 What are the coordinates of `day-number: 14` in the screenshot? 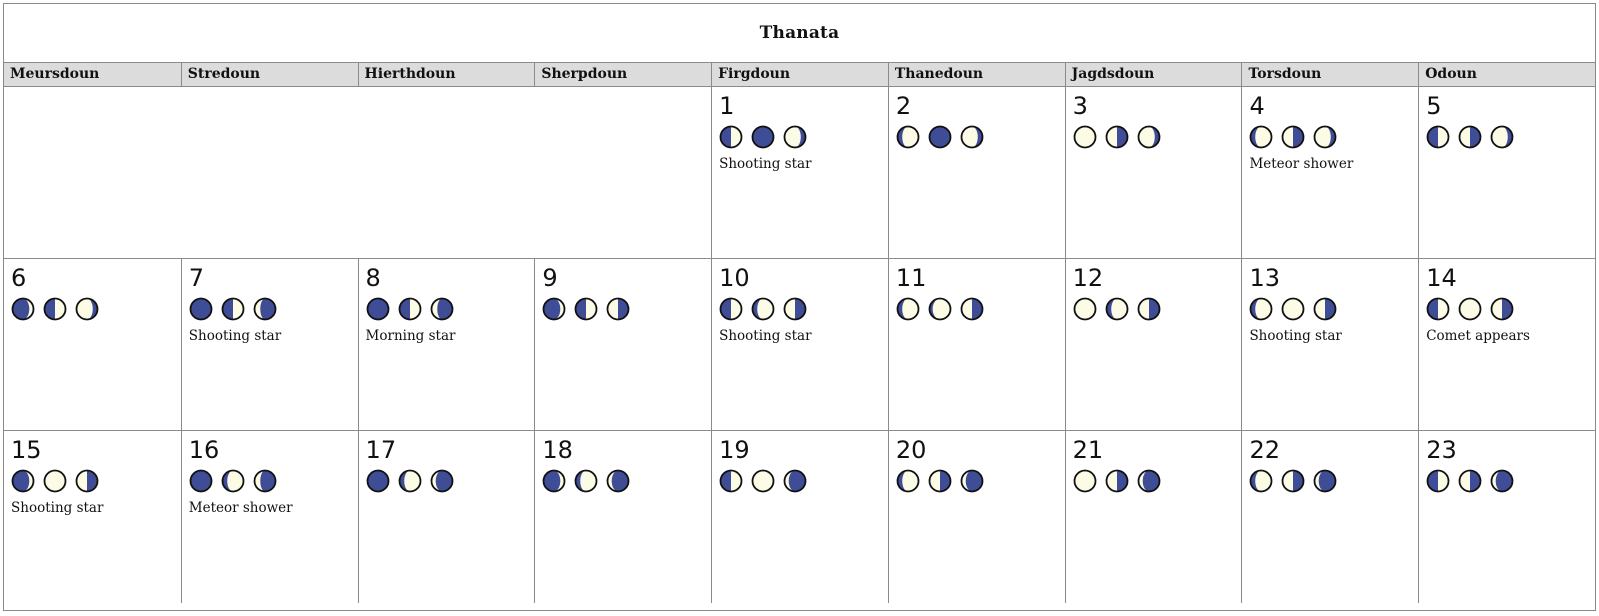 It's located at (1441, 278).